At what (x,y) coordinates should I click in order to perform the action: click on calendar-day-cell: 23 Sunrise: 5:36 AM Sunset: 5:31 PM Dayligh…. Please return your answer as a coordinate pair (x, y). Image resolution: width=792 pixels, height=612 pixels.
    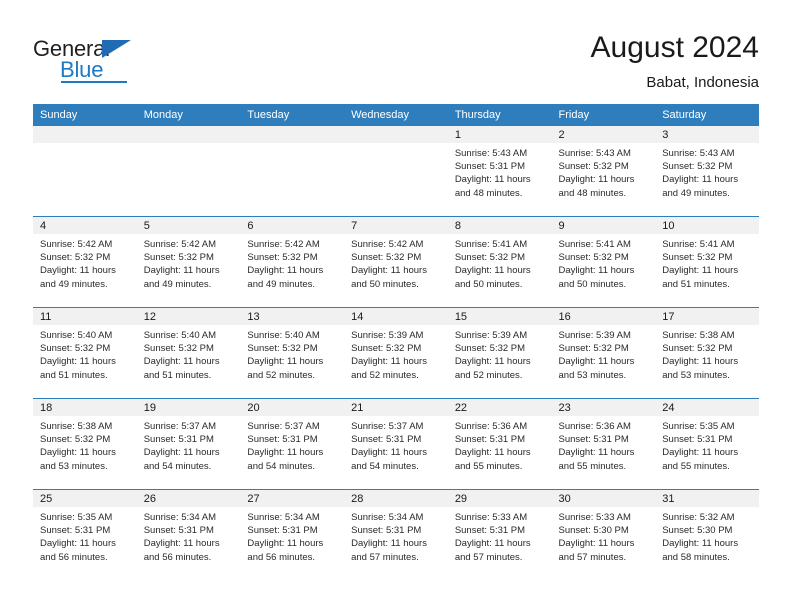
    Looking at the image, I should click on (603, 444).